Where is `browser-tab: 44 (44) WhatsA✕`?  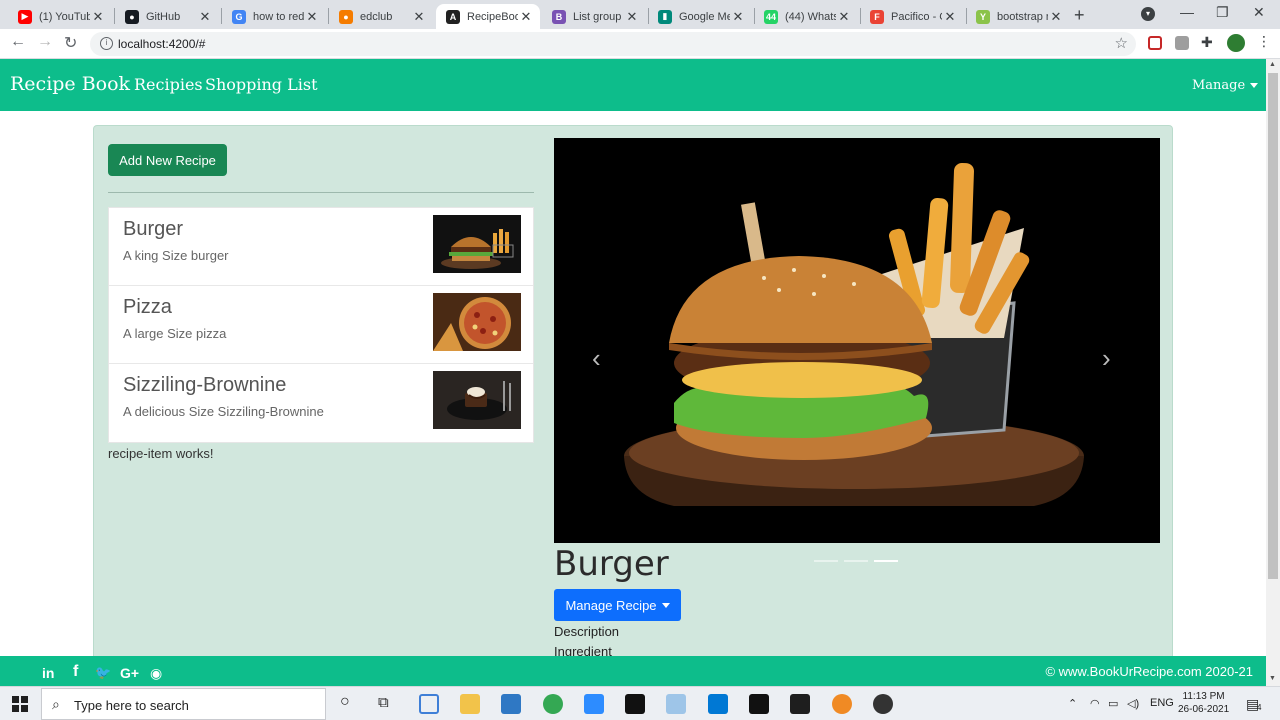
browser-tab: 44 (44) WhatsA✕ is located at coordinates (806, 16).